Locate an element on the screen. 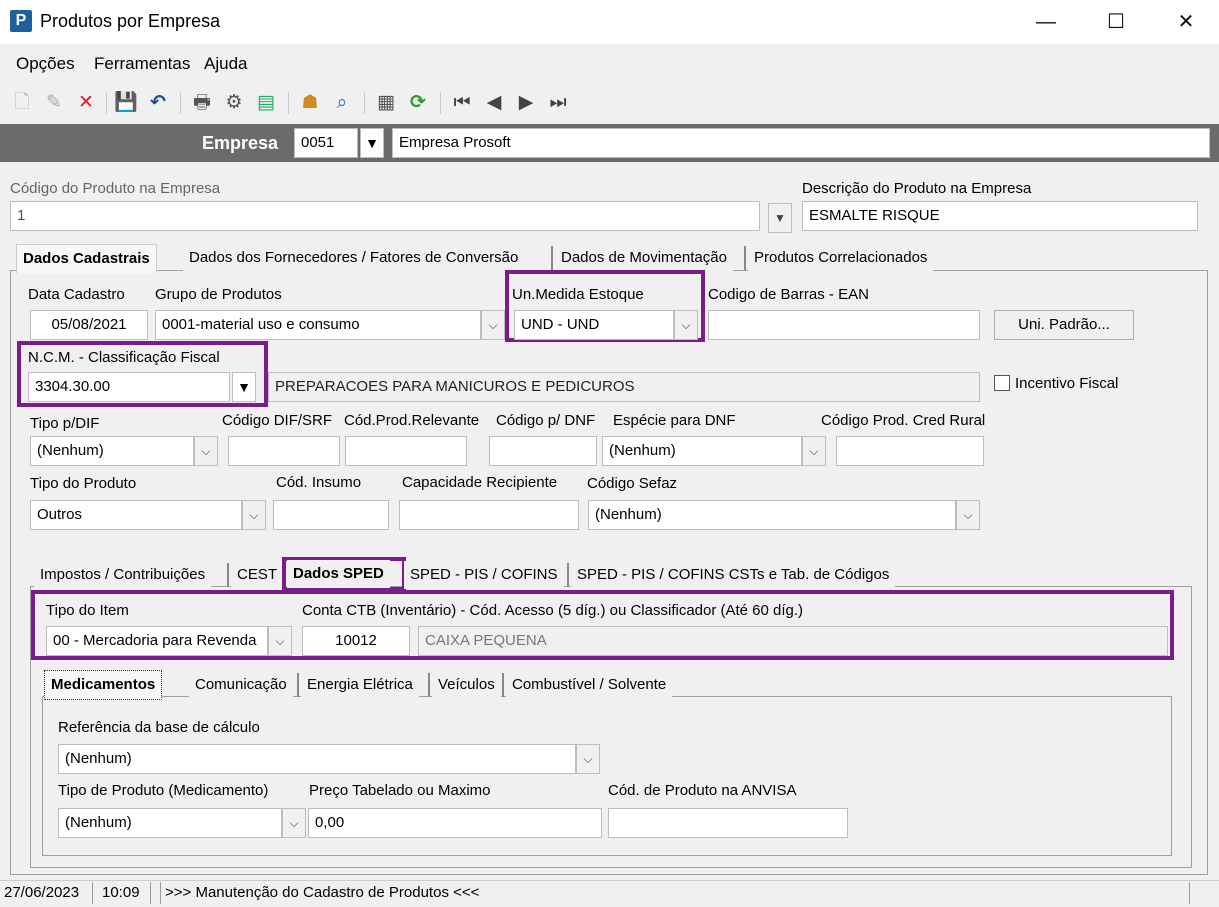 The width and height of the screenshot is (1219, 907). tipo-dif-dropdown-icon: ⌵ is located at coordinates (206, 451).